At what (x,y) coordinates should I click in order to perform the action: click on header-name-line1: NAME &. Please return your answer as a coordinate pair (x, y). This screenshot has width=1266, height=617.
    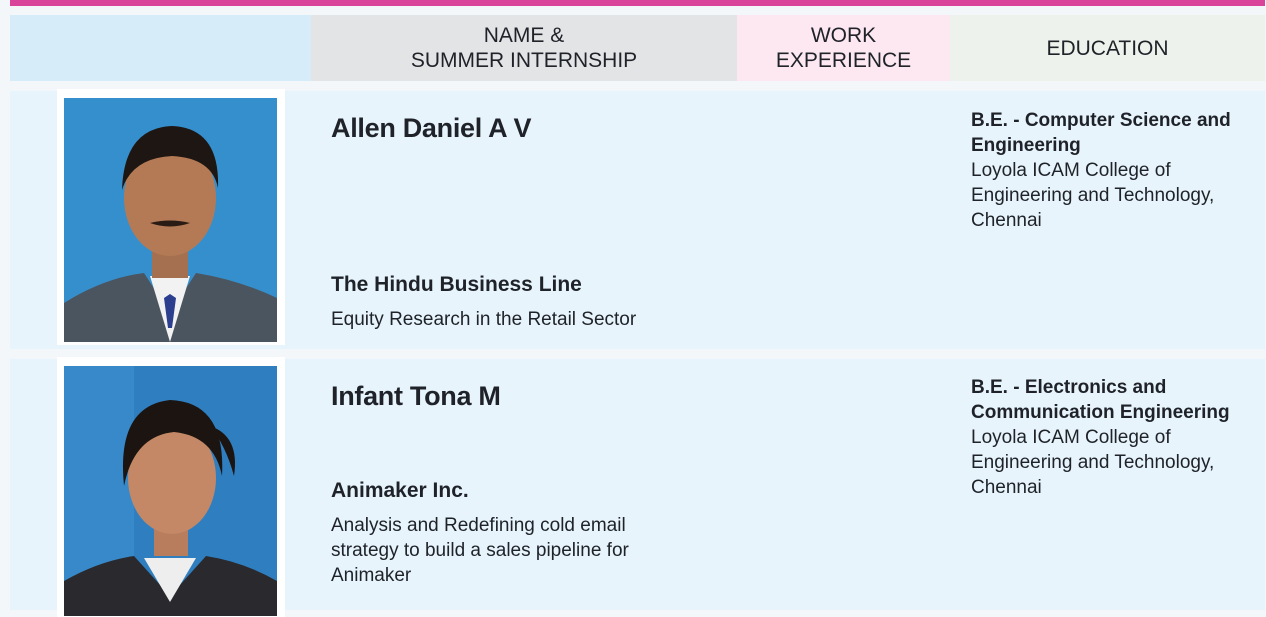
    Looking at the image, I should click on (524, 35).